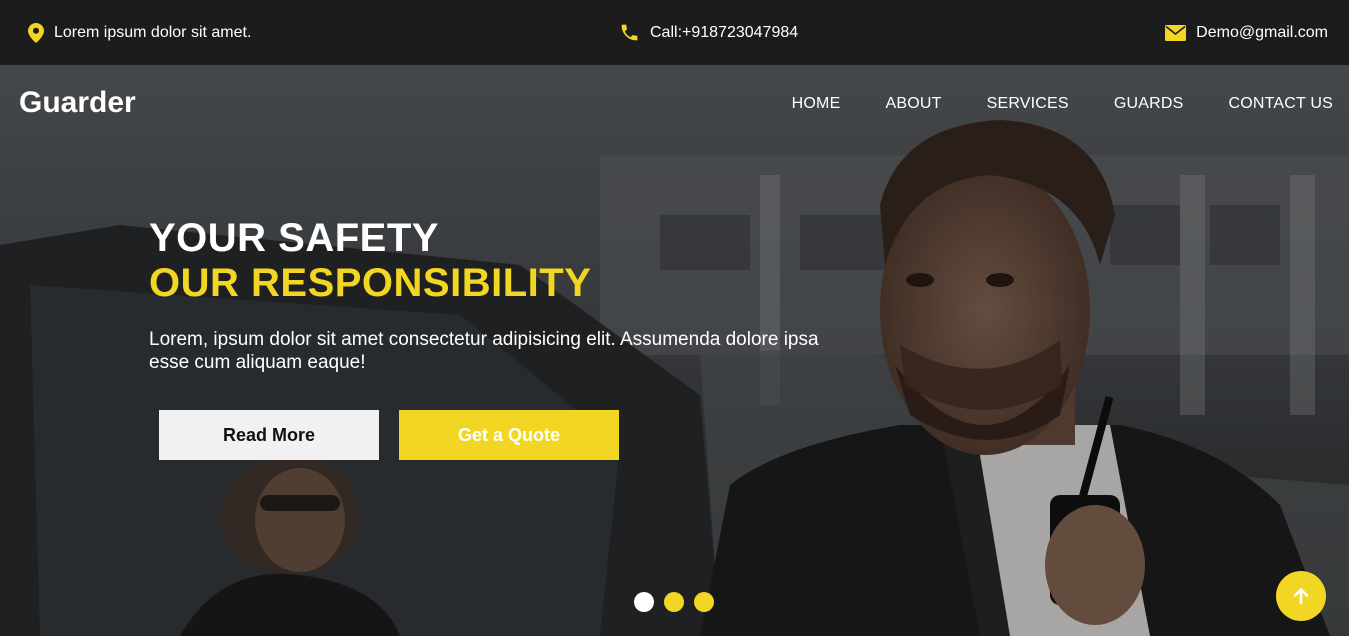  Describe the element at coordinates (294, 238) in the screenshot. I see `hero-headline-primary: YOUR SAFETY` at that location.